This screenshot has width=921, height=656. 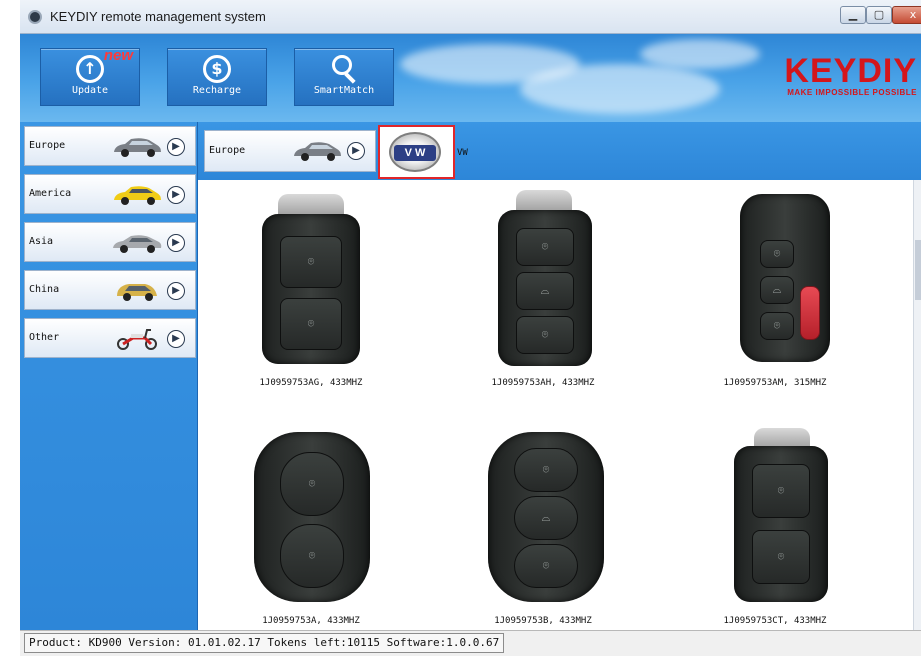 I want to click on remote-card: ⌾ ⌾ 1J0959753AG, 433MHZ, so click(x=311, y=285).